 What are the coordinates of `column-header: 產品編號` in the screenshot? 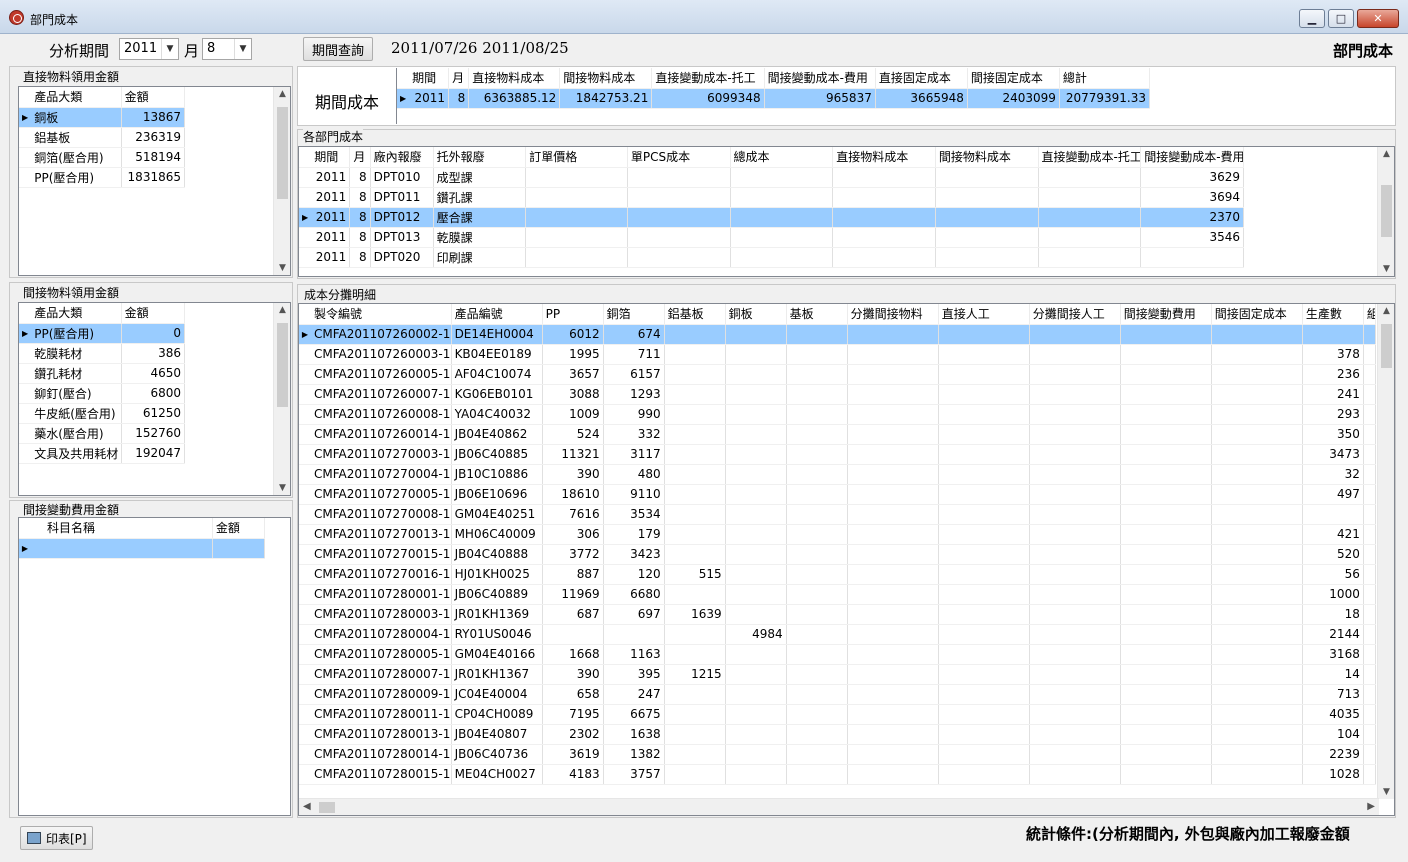 It's located at (497, 314).